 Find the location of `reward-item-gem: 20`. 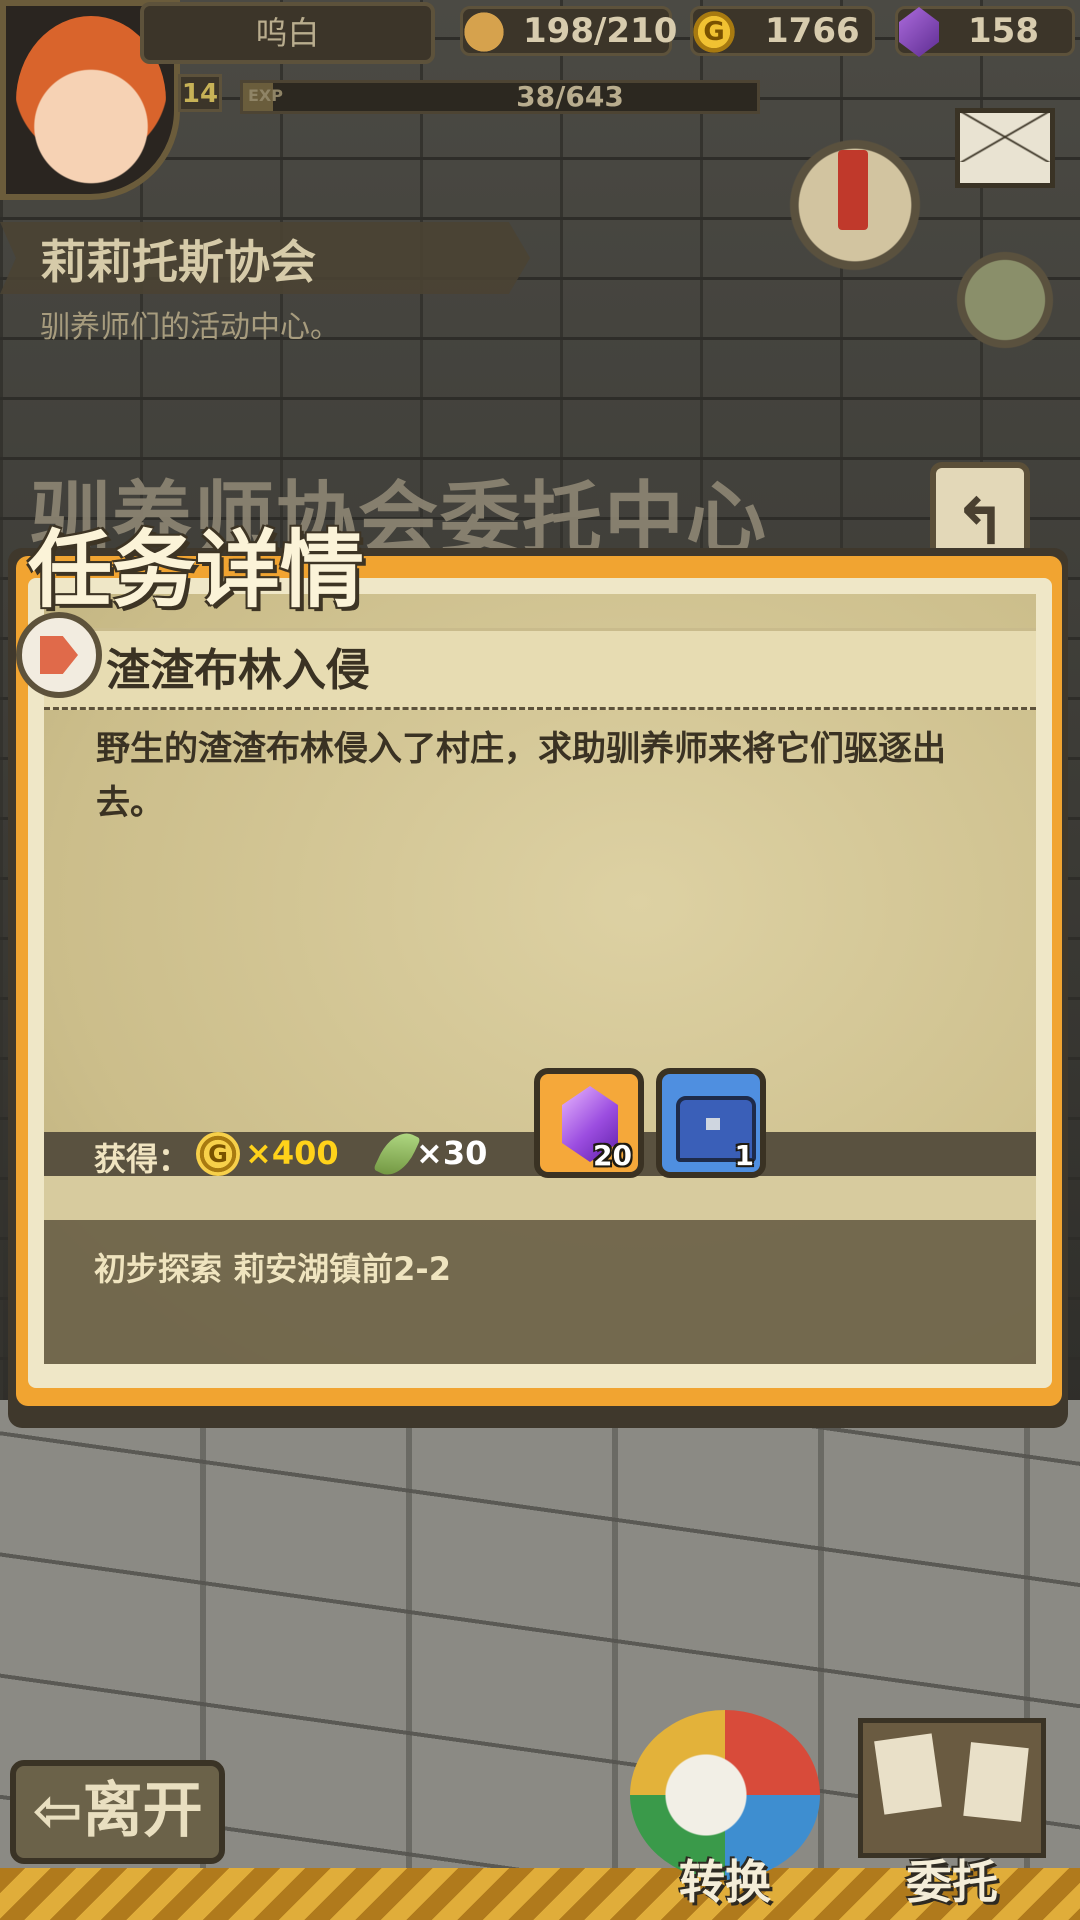

reward-item-gem: 20 is located at coordinates (589, 1123).